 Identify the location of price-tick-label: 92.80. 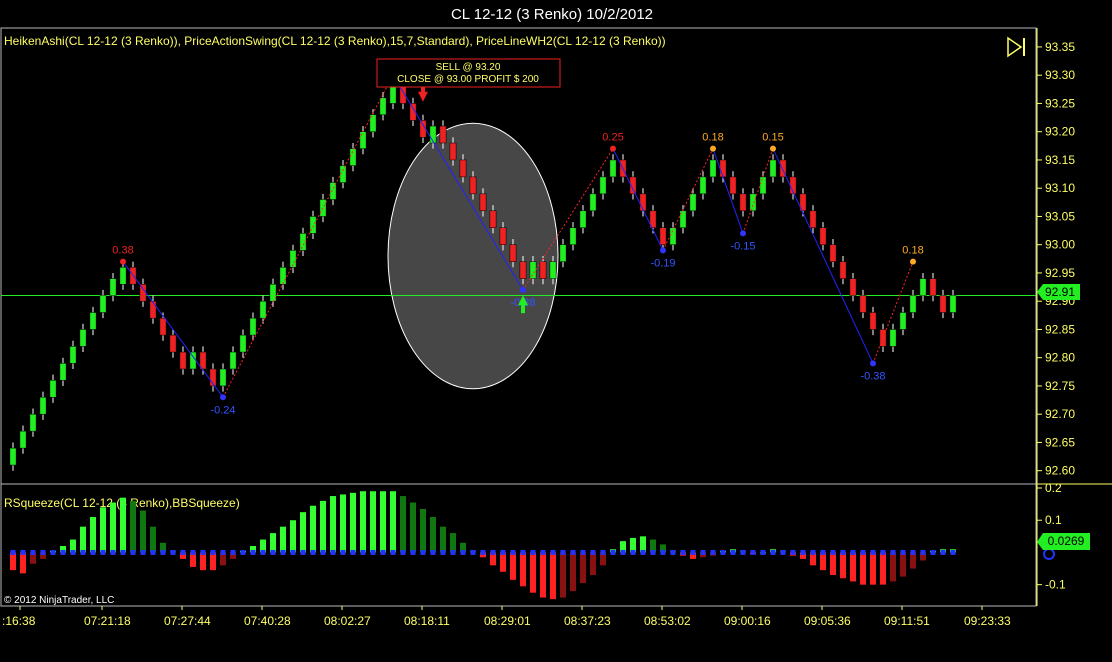
(1060, 358).